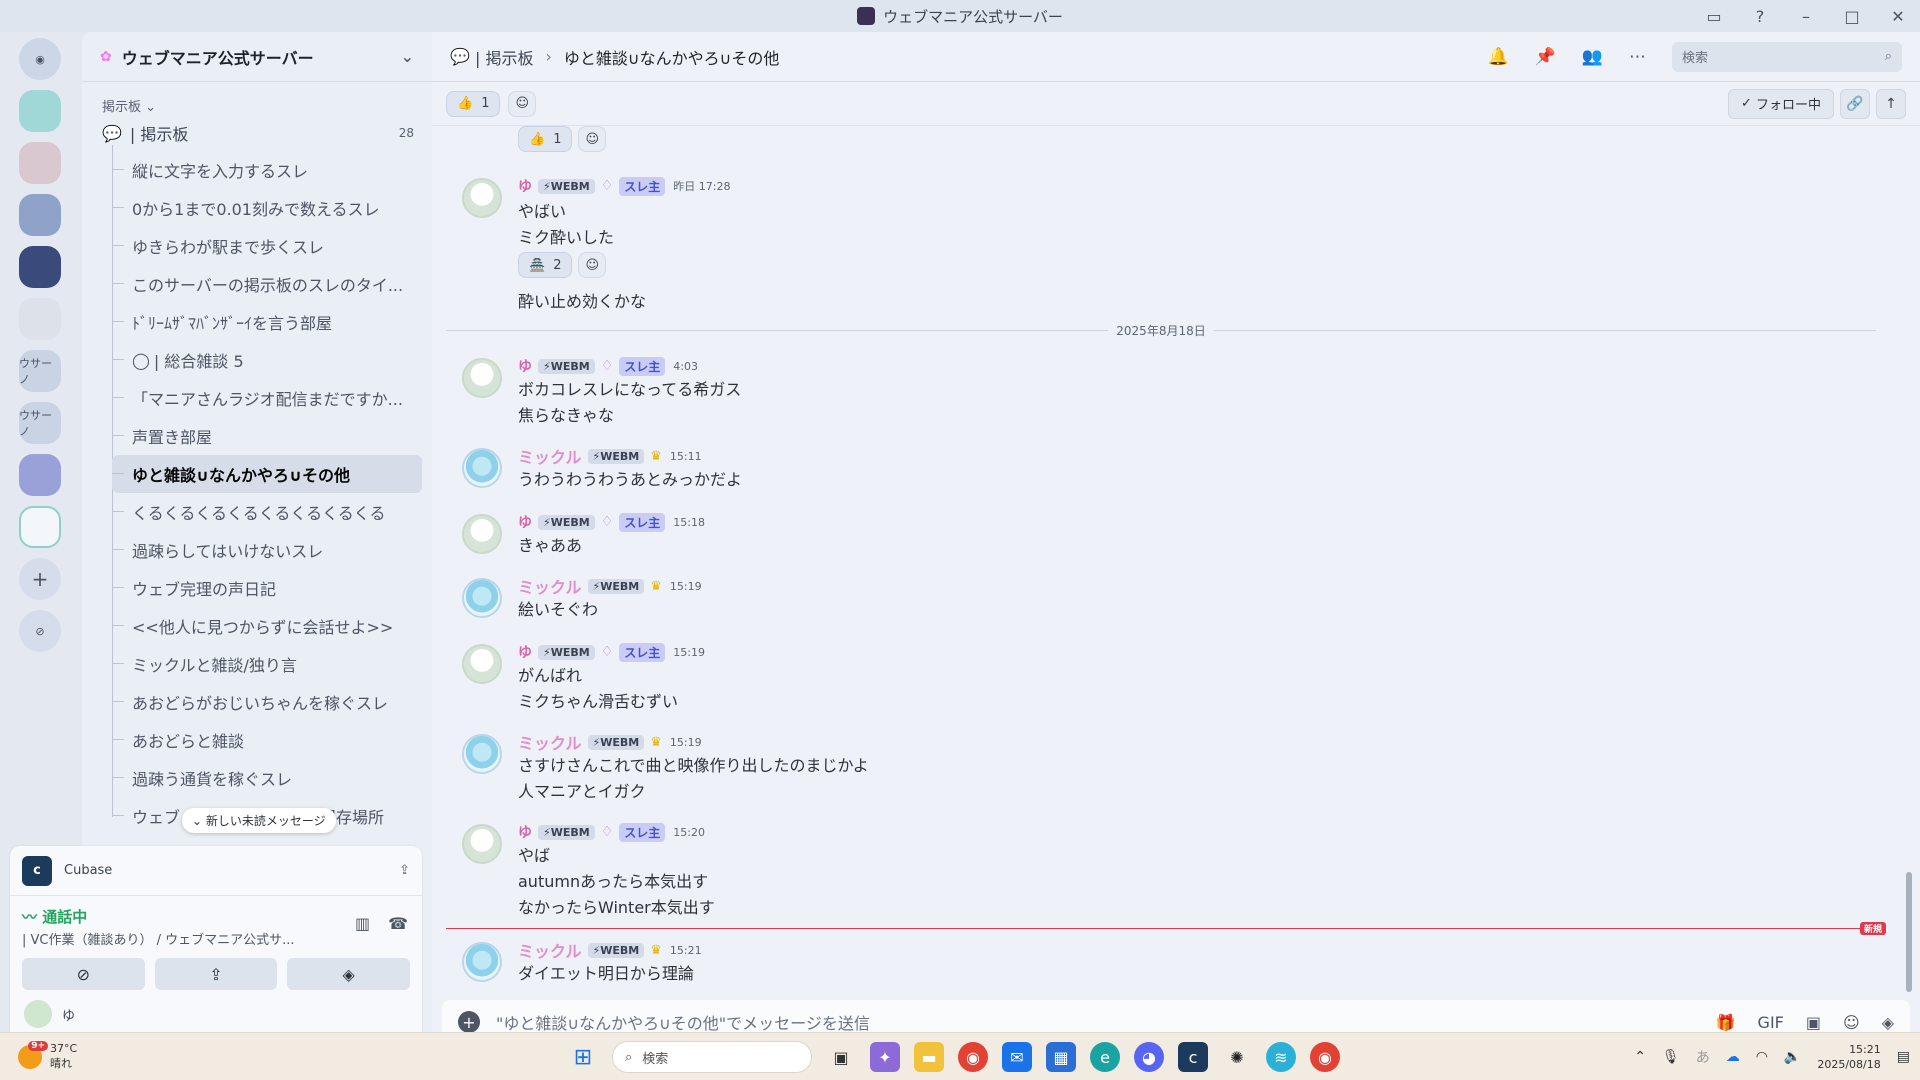 The image size is (1920, 1080). I want to click on activity-button: ◈, so click(349, 974).